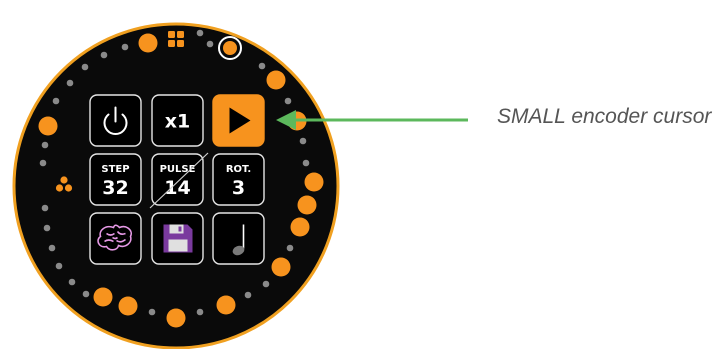 The image size is (720, 349). I want to click on multiplier-button-label: x1, so click(177, 122).